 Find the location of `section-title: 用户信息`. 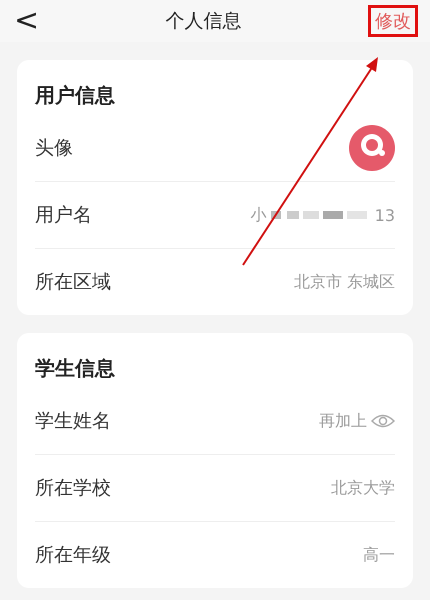

section-title: 用户信息 is located at coordinates (75, 95).